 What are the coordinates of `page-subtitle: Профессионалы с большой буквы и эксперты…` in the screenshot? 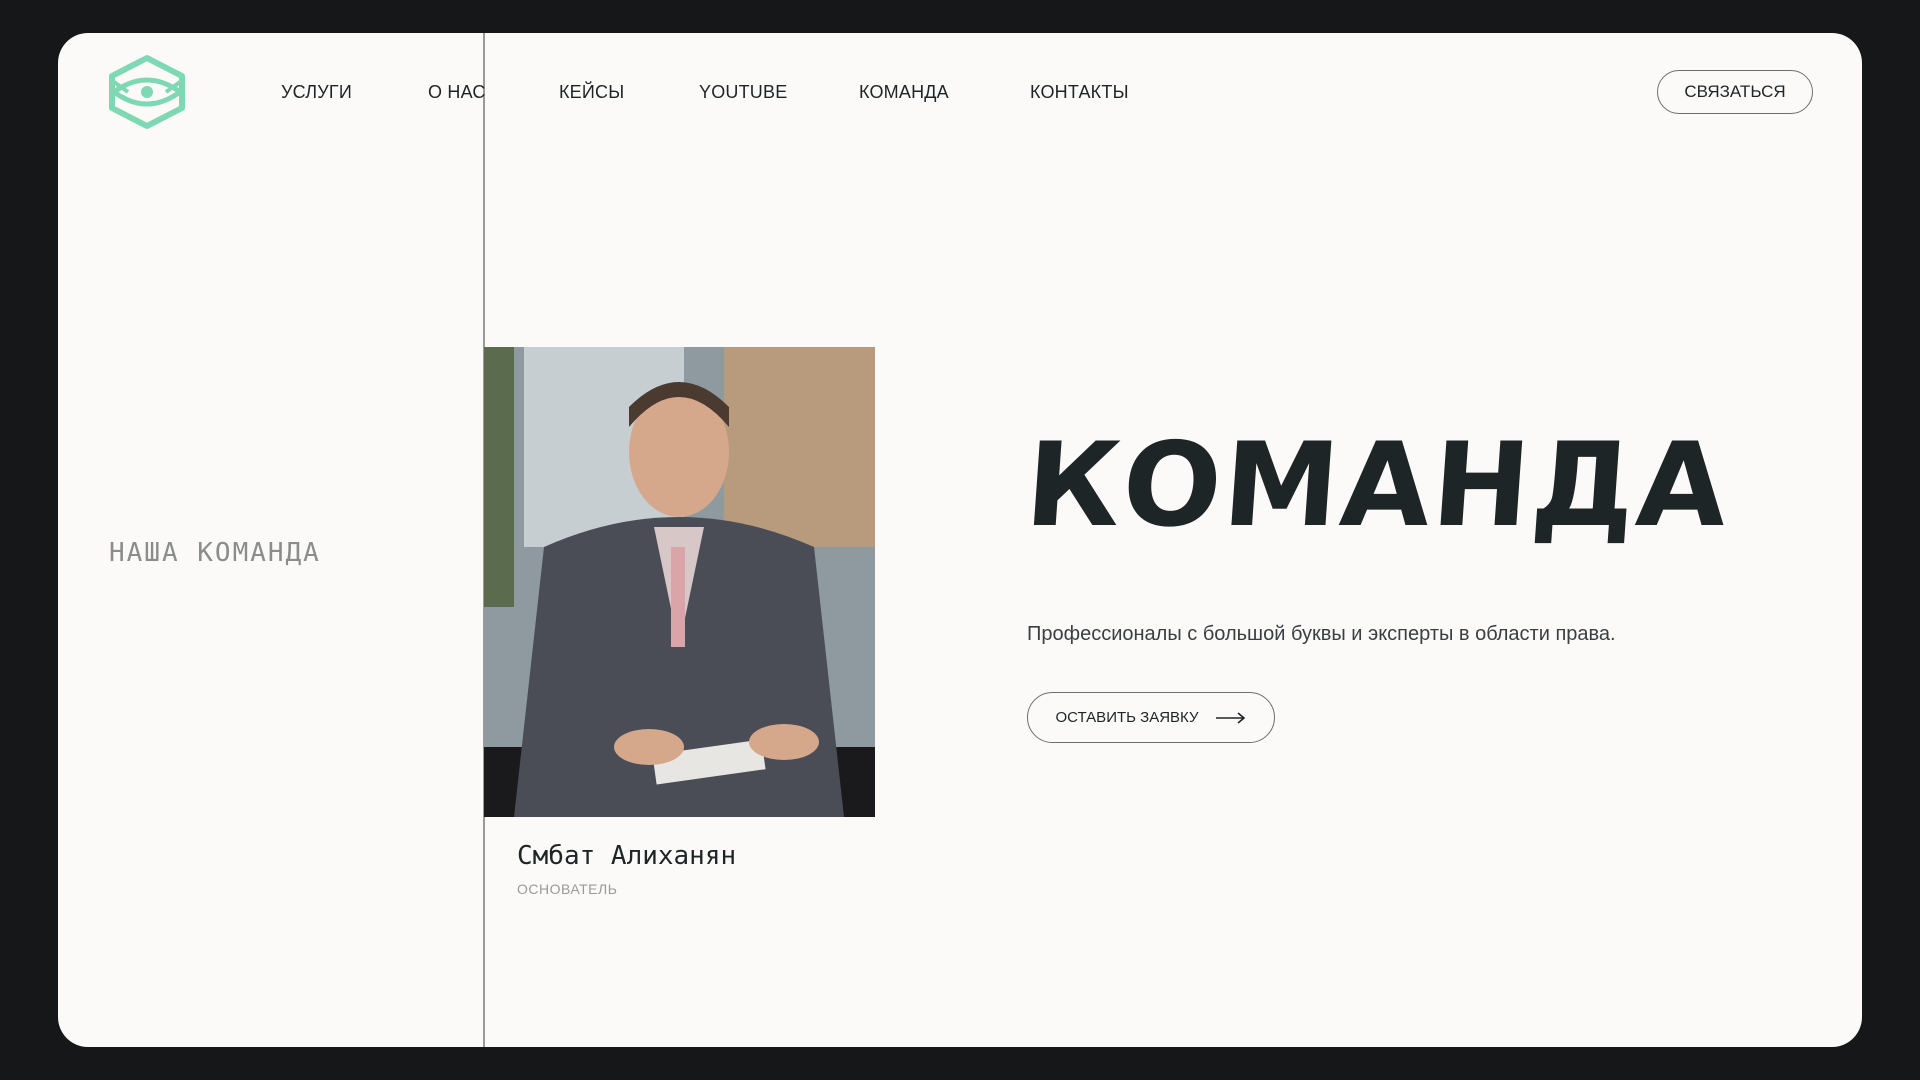 It's located at (1321, 634).